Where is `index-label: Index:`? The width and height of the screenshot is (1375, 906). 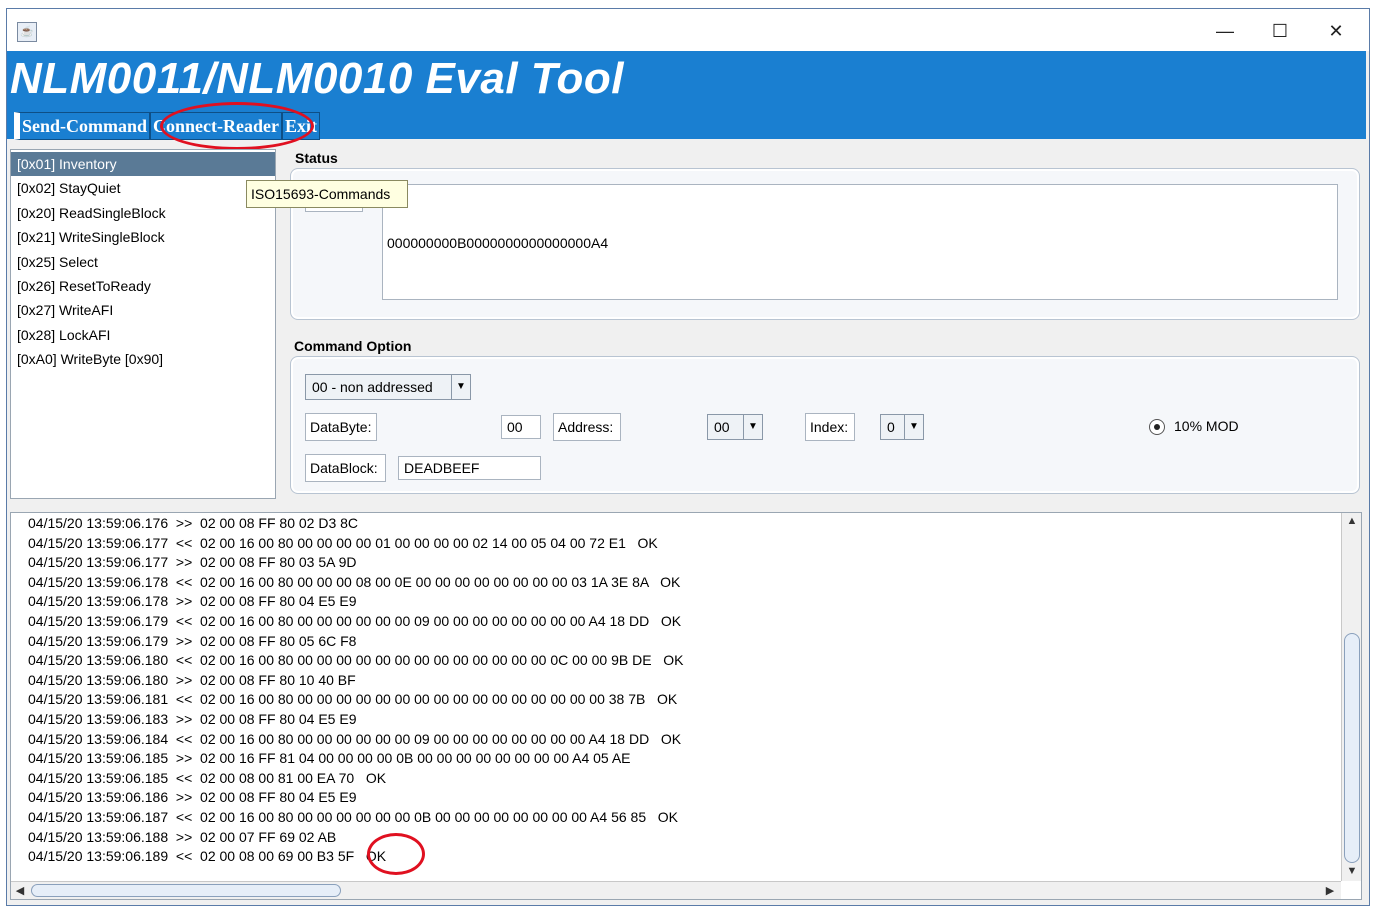
index-label: Index: is located at coordinates (830, 427).